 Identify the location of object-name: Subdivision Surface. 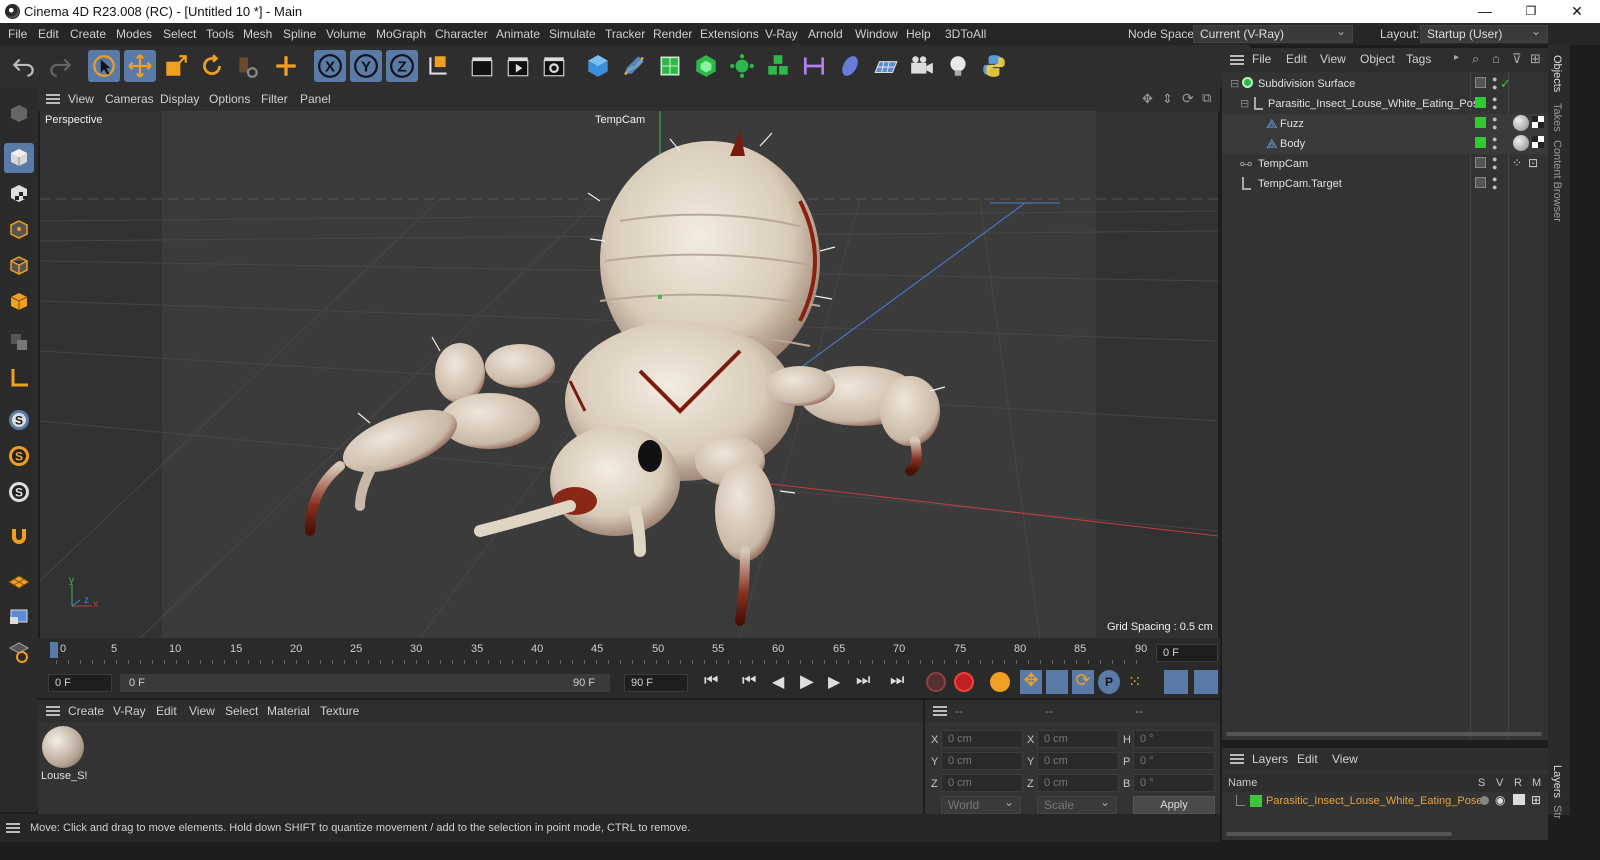
(1306, 84).